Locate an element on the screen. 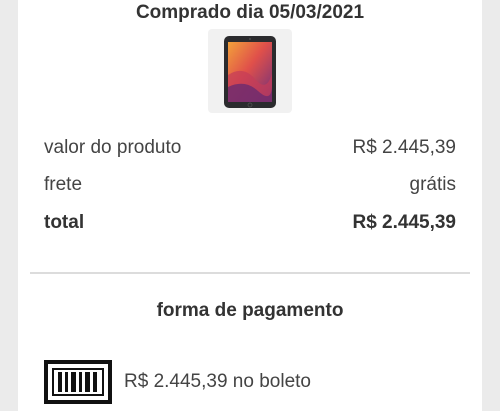 Image resolution: width=500 pixels, height=411 pixels. total-label: total is located at coordinates (64, 222).